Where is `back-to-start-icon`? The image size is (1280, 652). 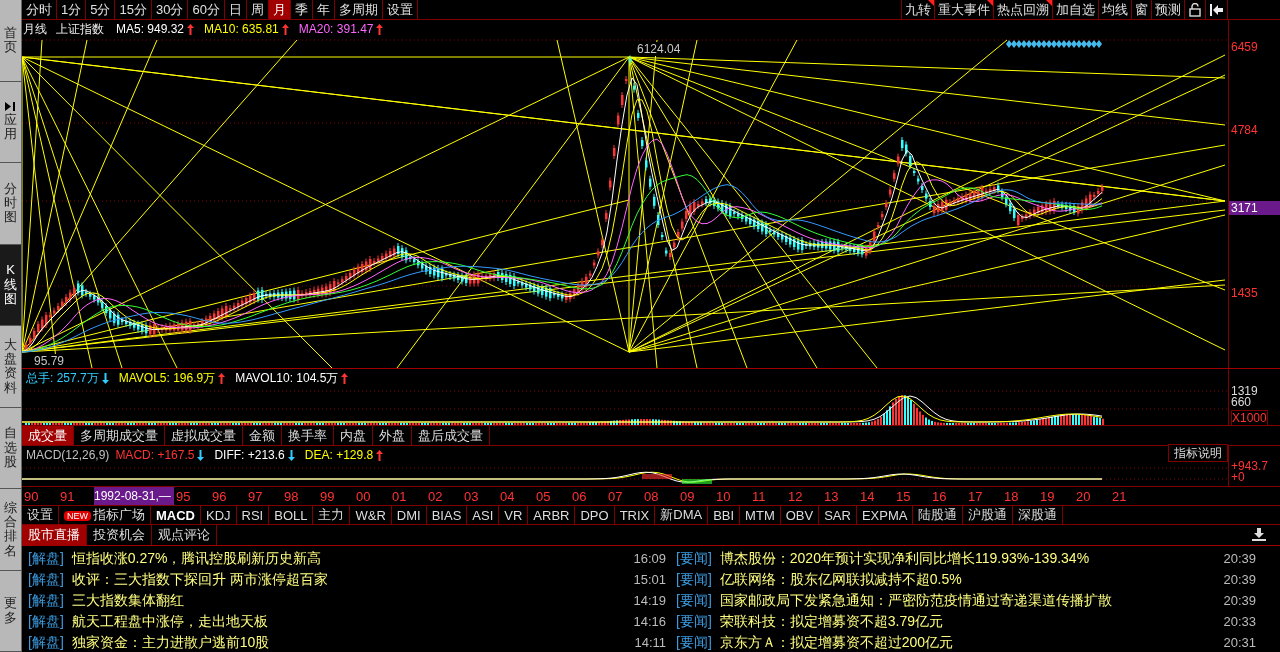 back-to-start-icon is located at coordinates (1216, 9).